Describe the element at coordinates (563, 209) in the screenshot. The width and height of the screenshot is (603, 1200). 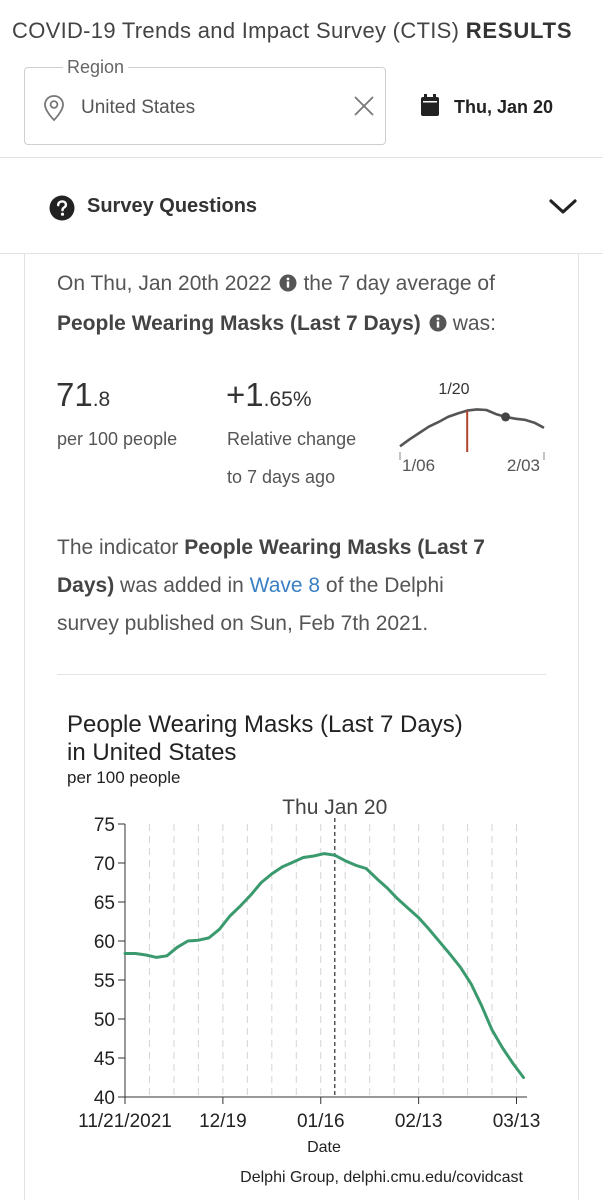
I see `chevron-down-icon` at that location.